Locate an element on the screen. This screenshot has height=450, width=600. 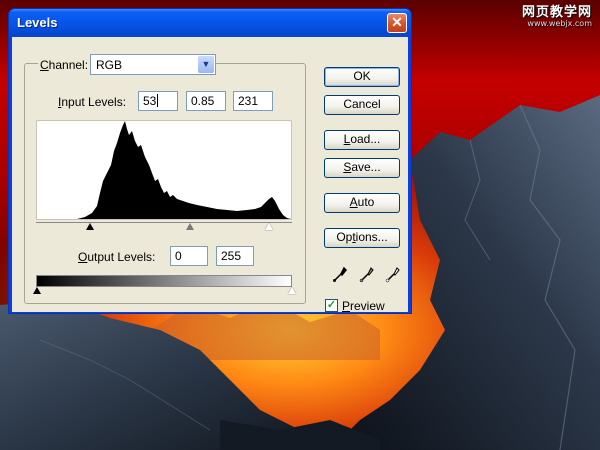
preview-checkbox: ✓ is located at coordinates (331, 305).